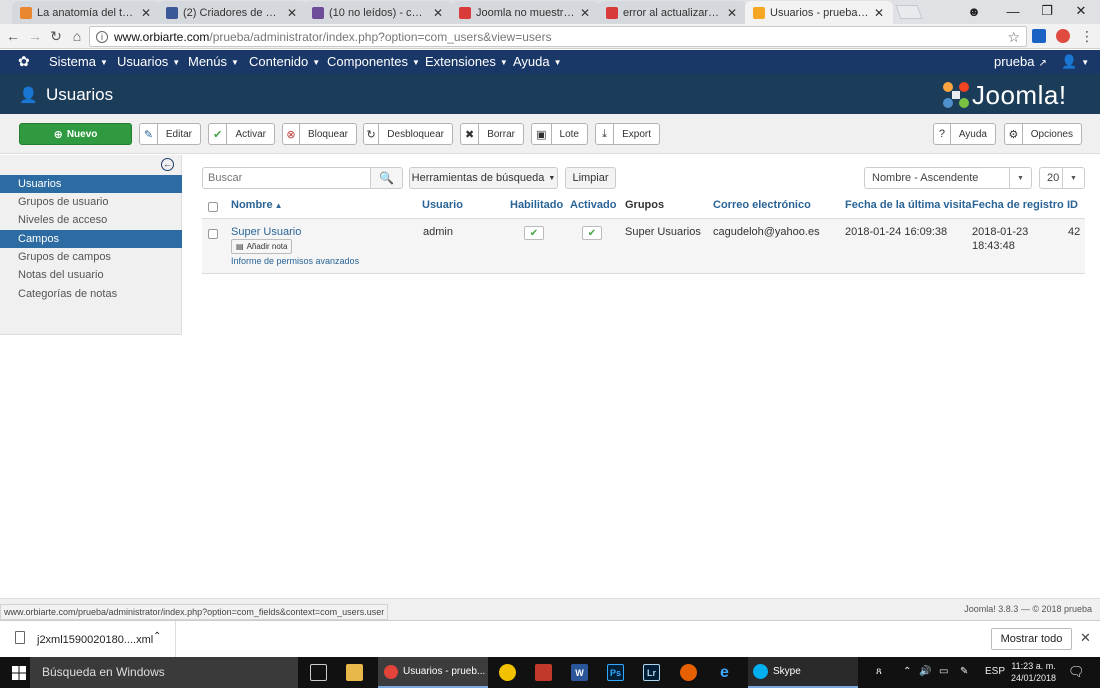  I want to click on clock: 11:23 a. m. 24/01/2018, so click(1033, 672).